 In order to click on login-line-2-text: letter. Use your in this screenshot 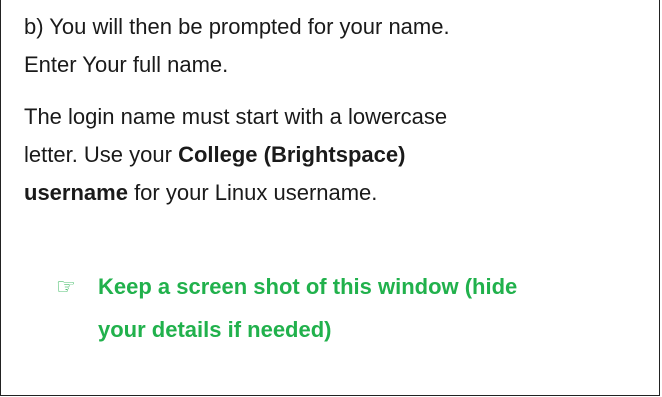, I will do `click(101, 154)`.